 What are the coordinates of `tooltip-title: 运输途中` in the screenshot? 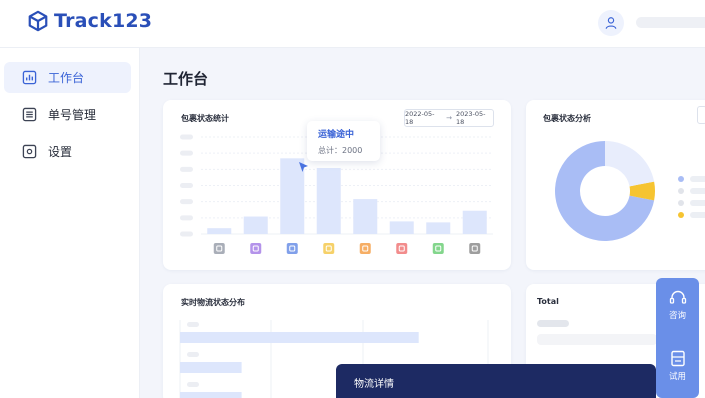 It's located at (336, 135).